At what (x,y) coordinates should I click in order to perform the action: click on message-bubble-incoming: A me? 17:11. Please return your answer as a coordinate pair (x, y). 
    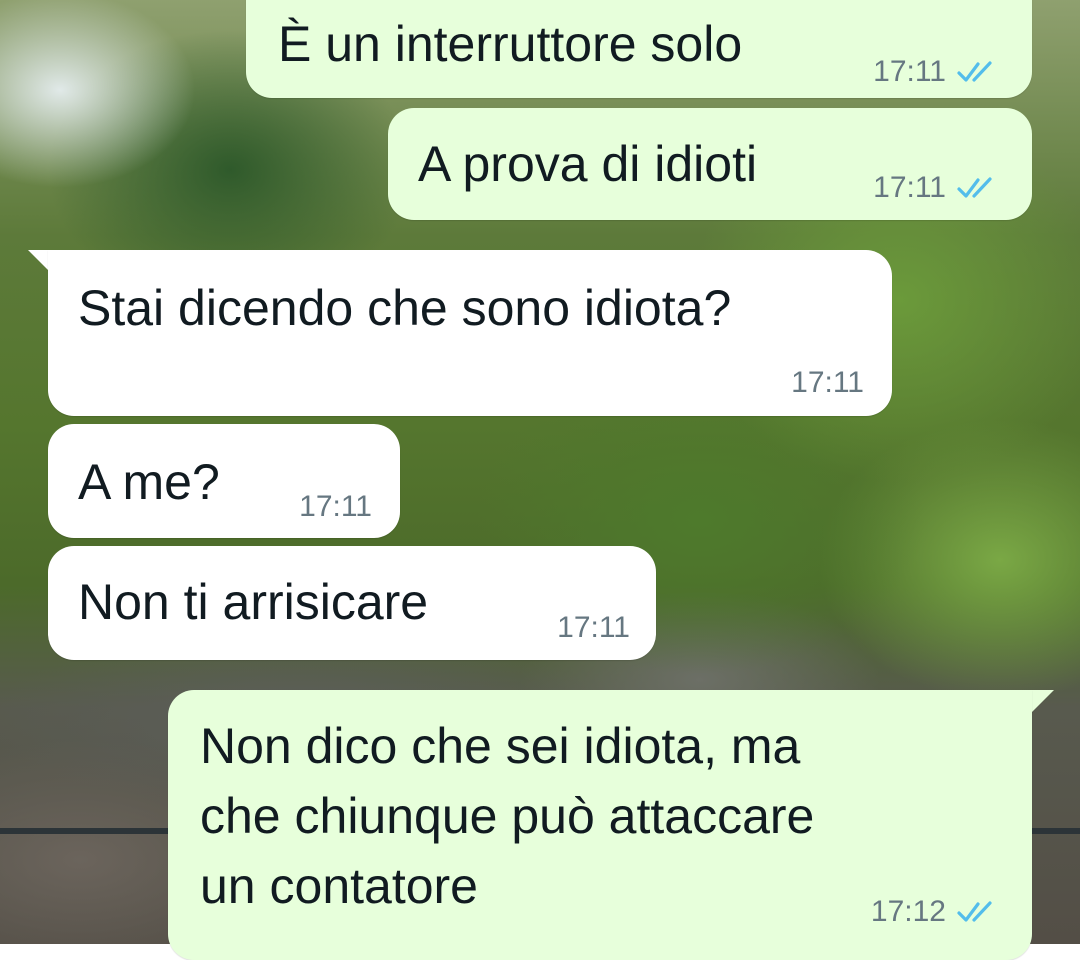
    Looking at the image, I should click on (224, 481).